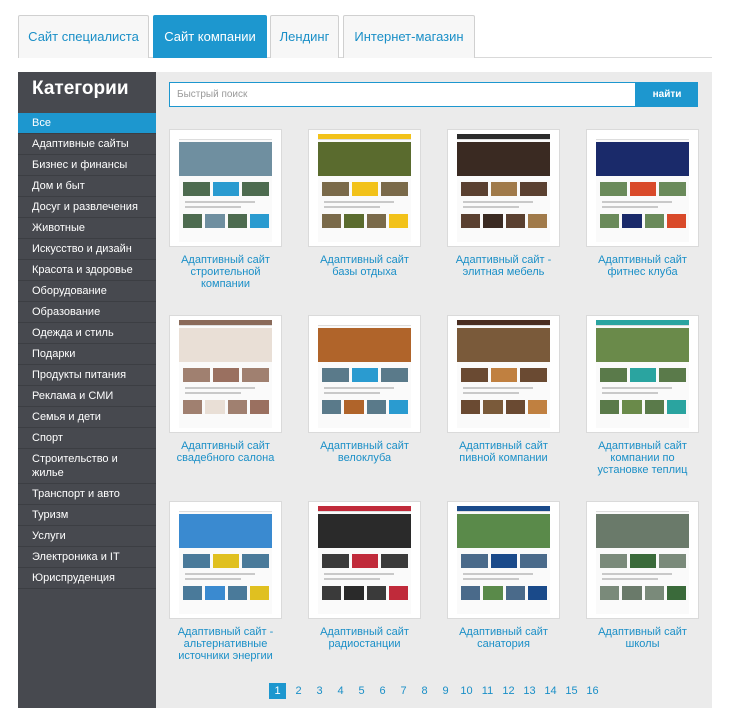  I want to click on template-title-link: Адаптивный сайт - элитная мебель, so click(503, 266).